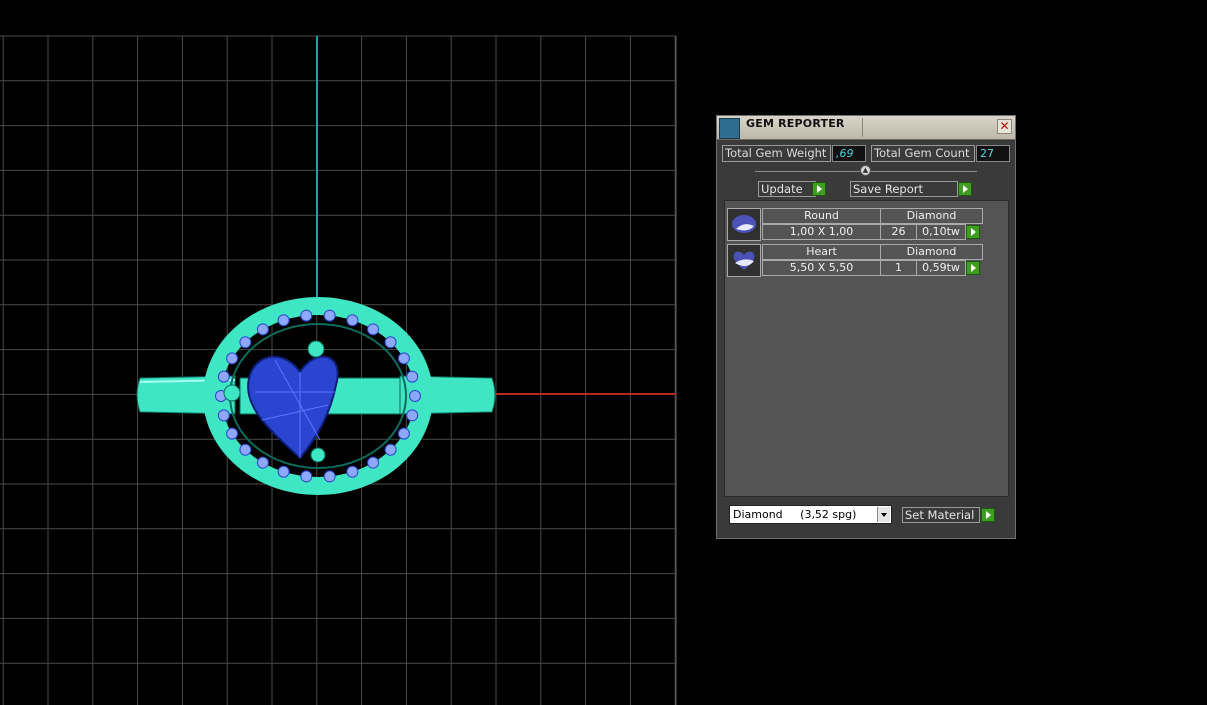  What do you see at coordinates (883, 514) in the screenshot?
I see `chevron-down-icon` at bounding box center [883, 514].